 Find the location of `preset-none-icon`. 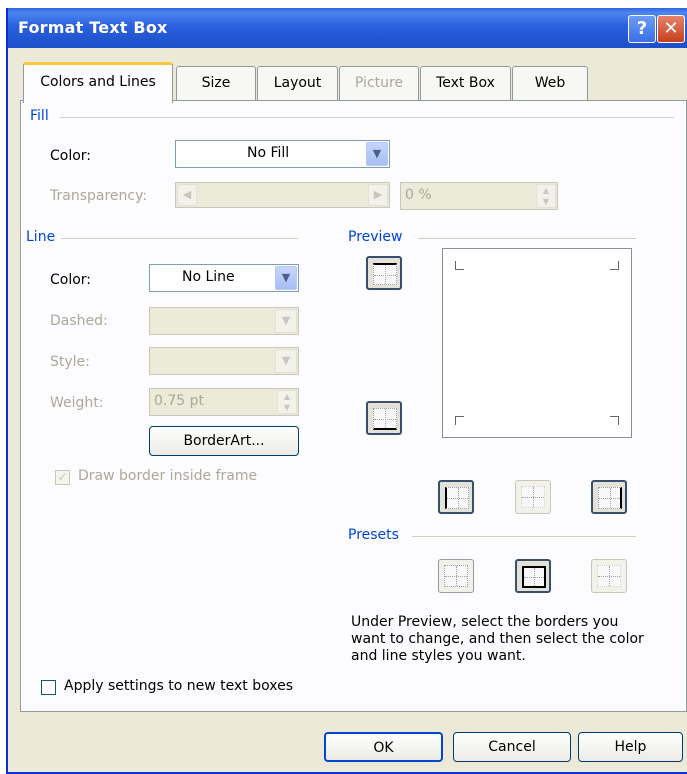

preset-none-icon is located at coordinates (456, 576).